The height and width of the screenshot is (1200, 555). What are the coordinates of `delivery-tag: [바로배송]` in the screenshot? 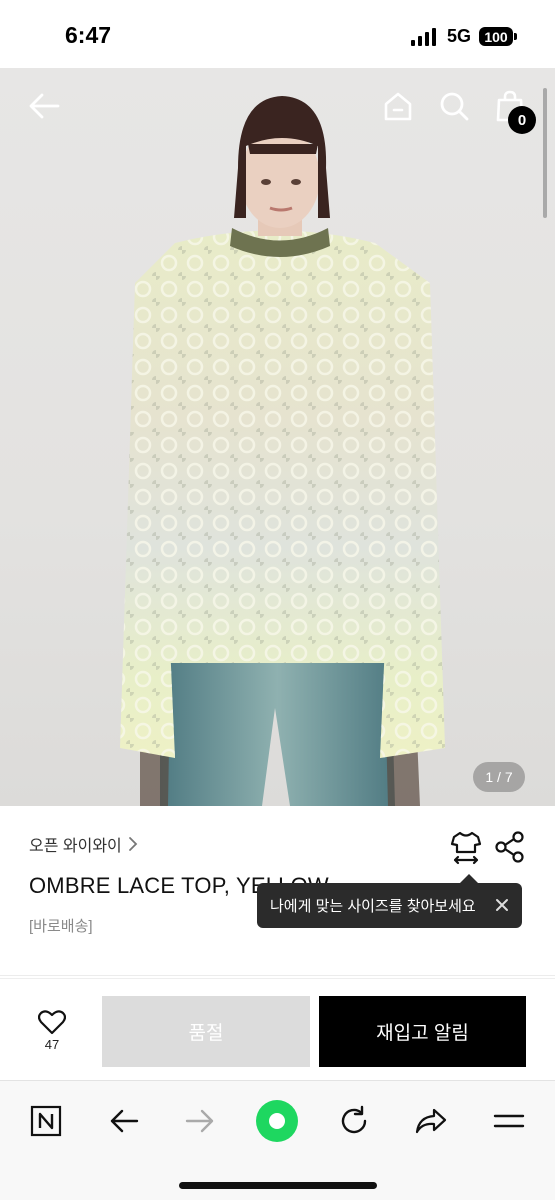 It's located at (61, 926).